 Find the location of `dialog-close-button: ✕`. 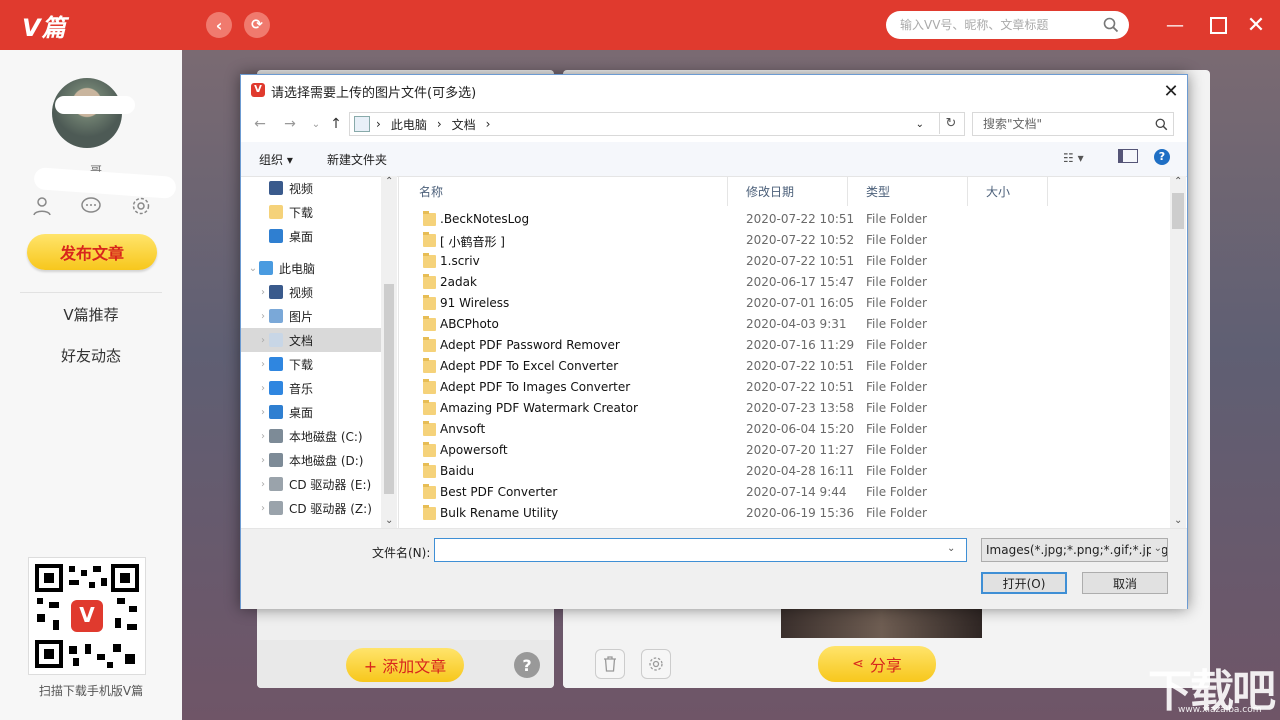

dialog-close-button: ✕ is located at coordinates (1171, 91).